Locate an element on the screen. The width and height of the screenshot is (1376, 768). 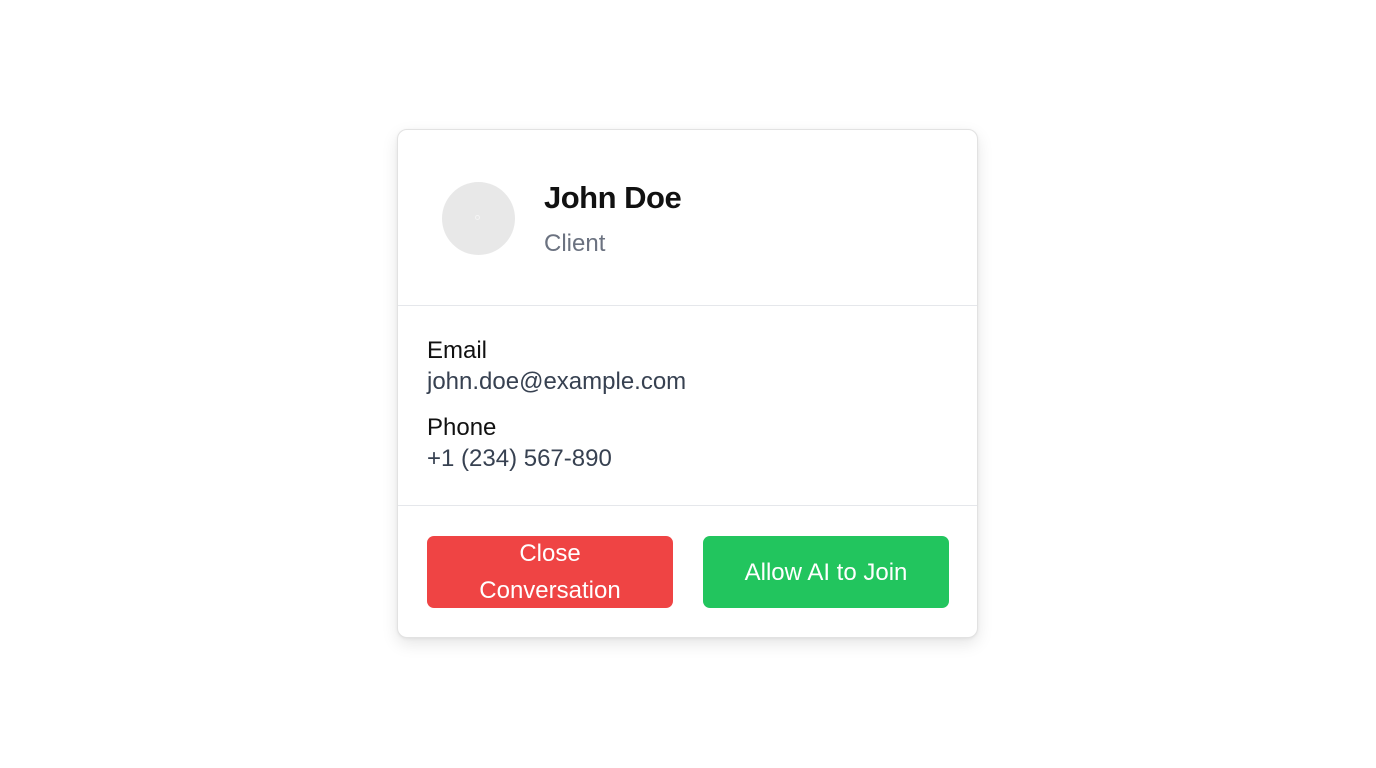
allow-ai-join-button: Allow AI to Join is located at coordinates (826, 572).